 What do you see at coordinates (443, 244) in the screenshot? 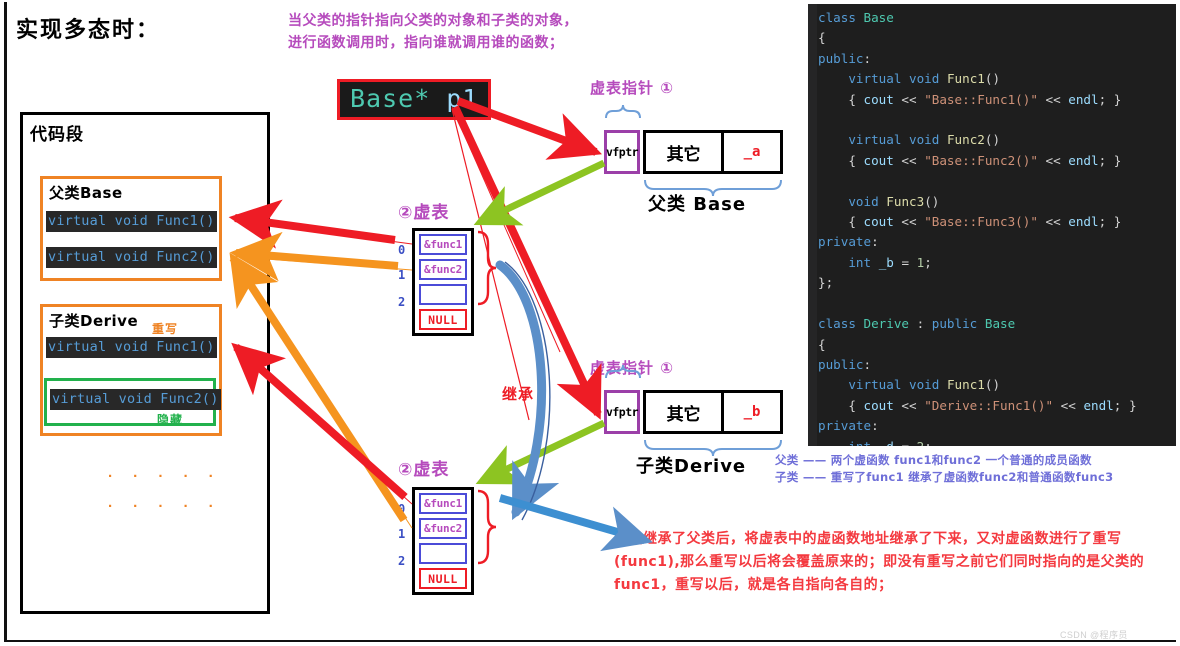
I see `vtable-1-entry-0: &func1` at bounding box center [443, 244].